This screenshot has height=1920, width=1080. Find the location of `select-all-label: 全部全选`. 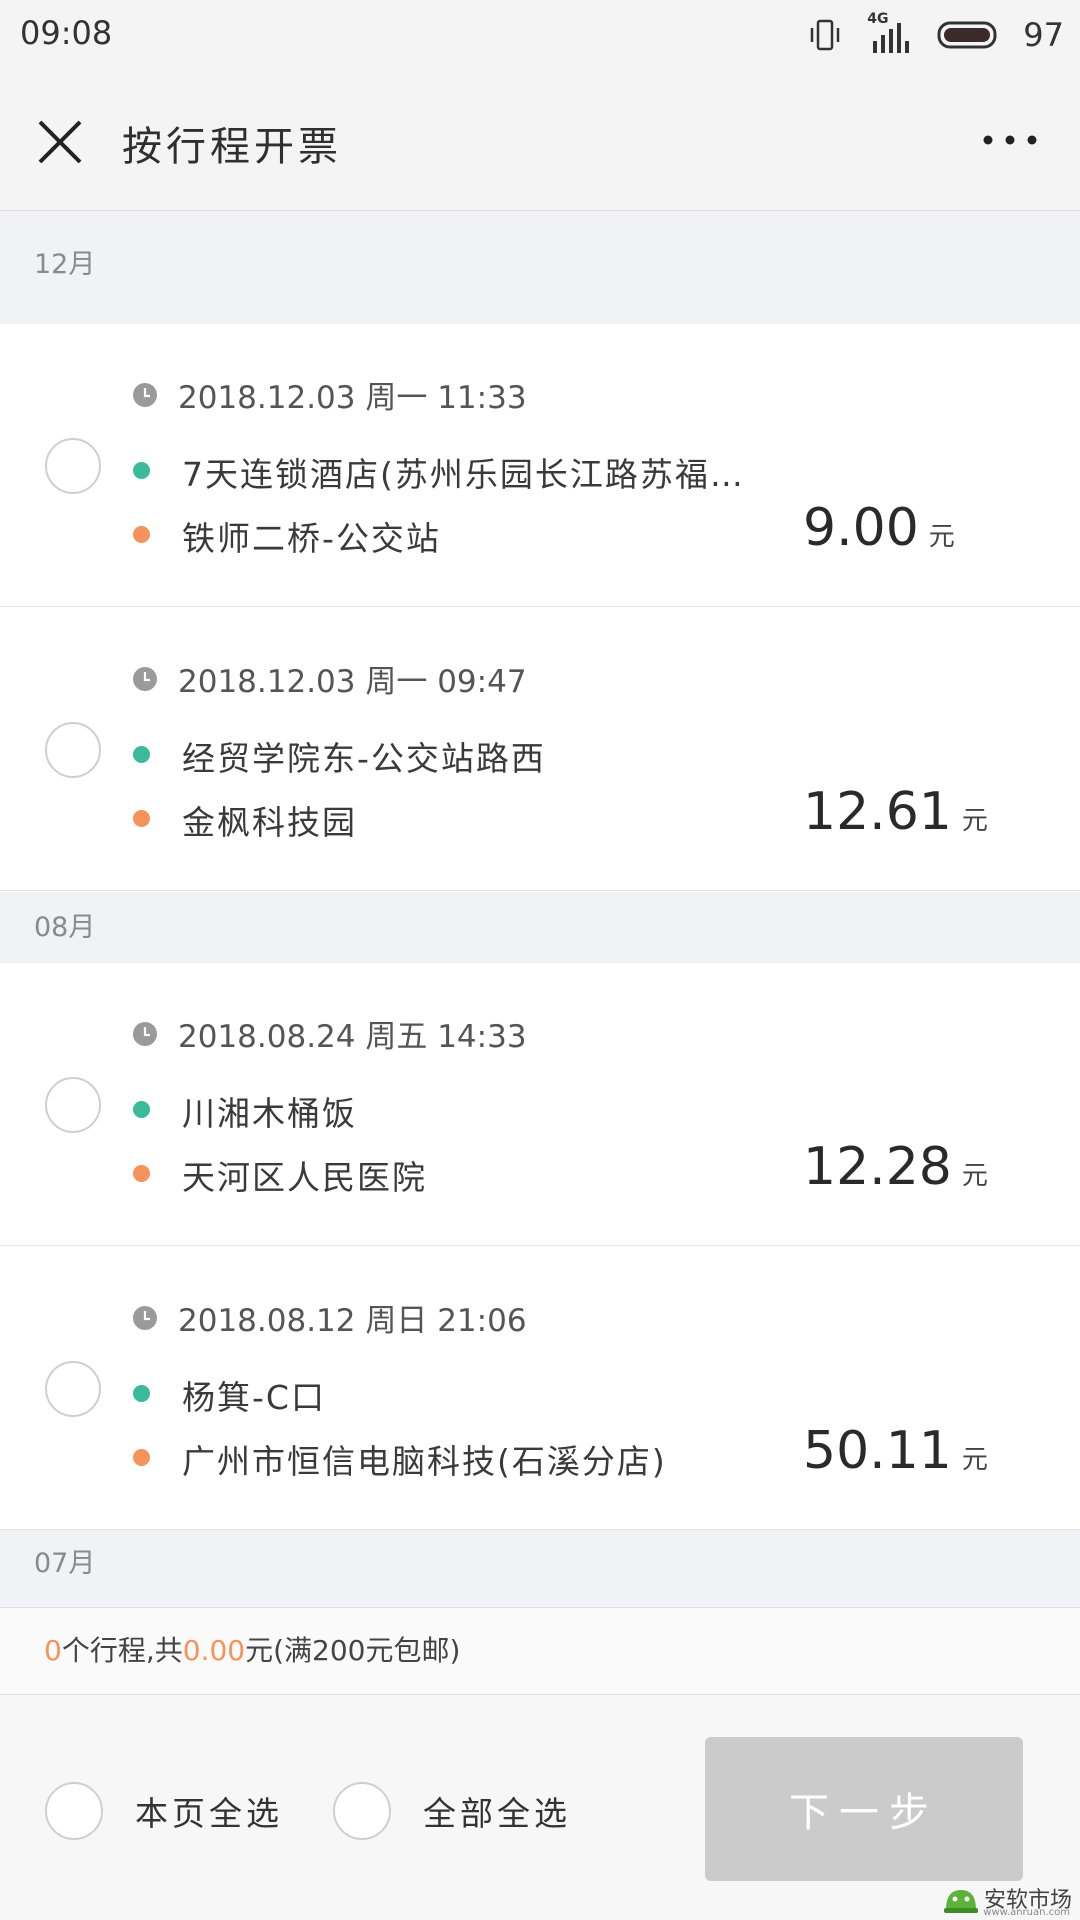

select-all-label: 全部全选 is located at coordinates (497, 1813).